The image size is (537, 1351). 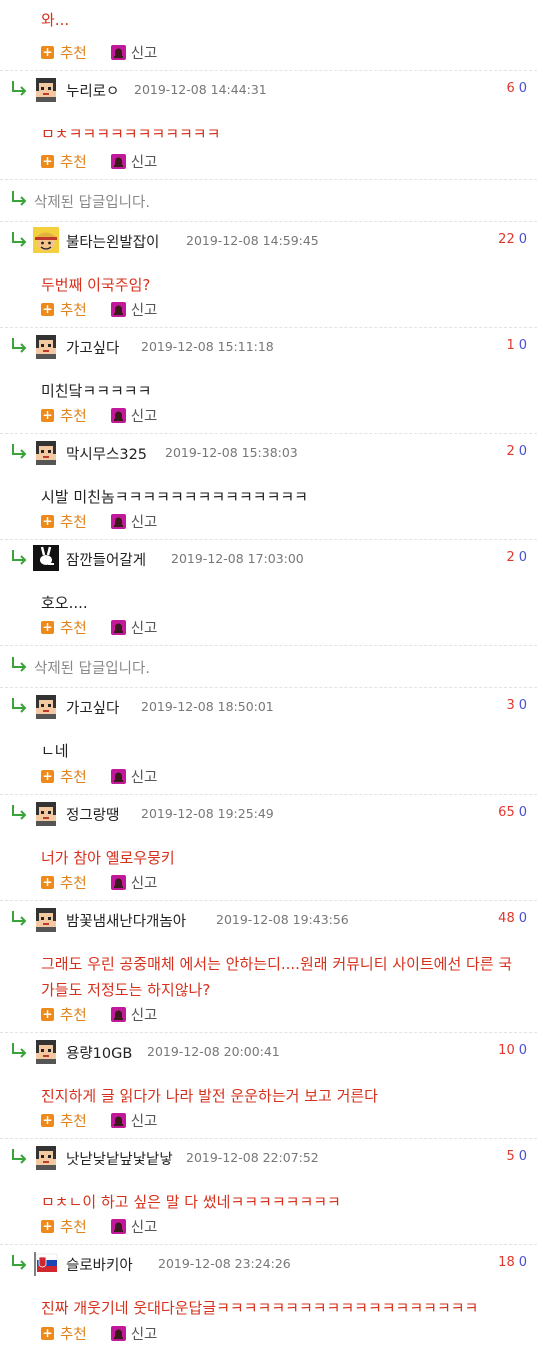 What do you see at coordinates (96, 391) in the screenshot?
I see `comment-text: 미친닼ㅋㅋㅋㅋㅋ` at bounding box center [96, 391].